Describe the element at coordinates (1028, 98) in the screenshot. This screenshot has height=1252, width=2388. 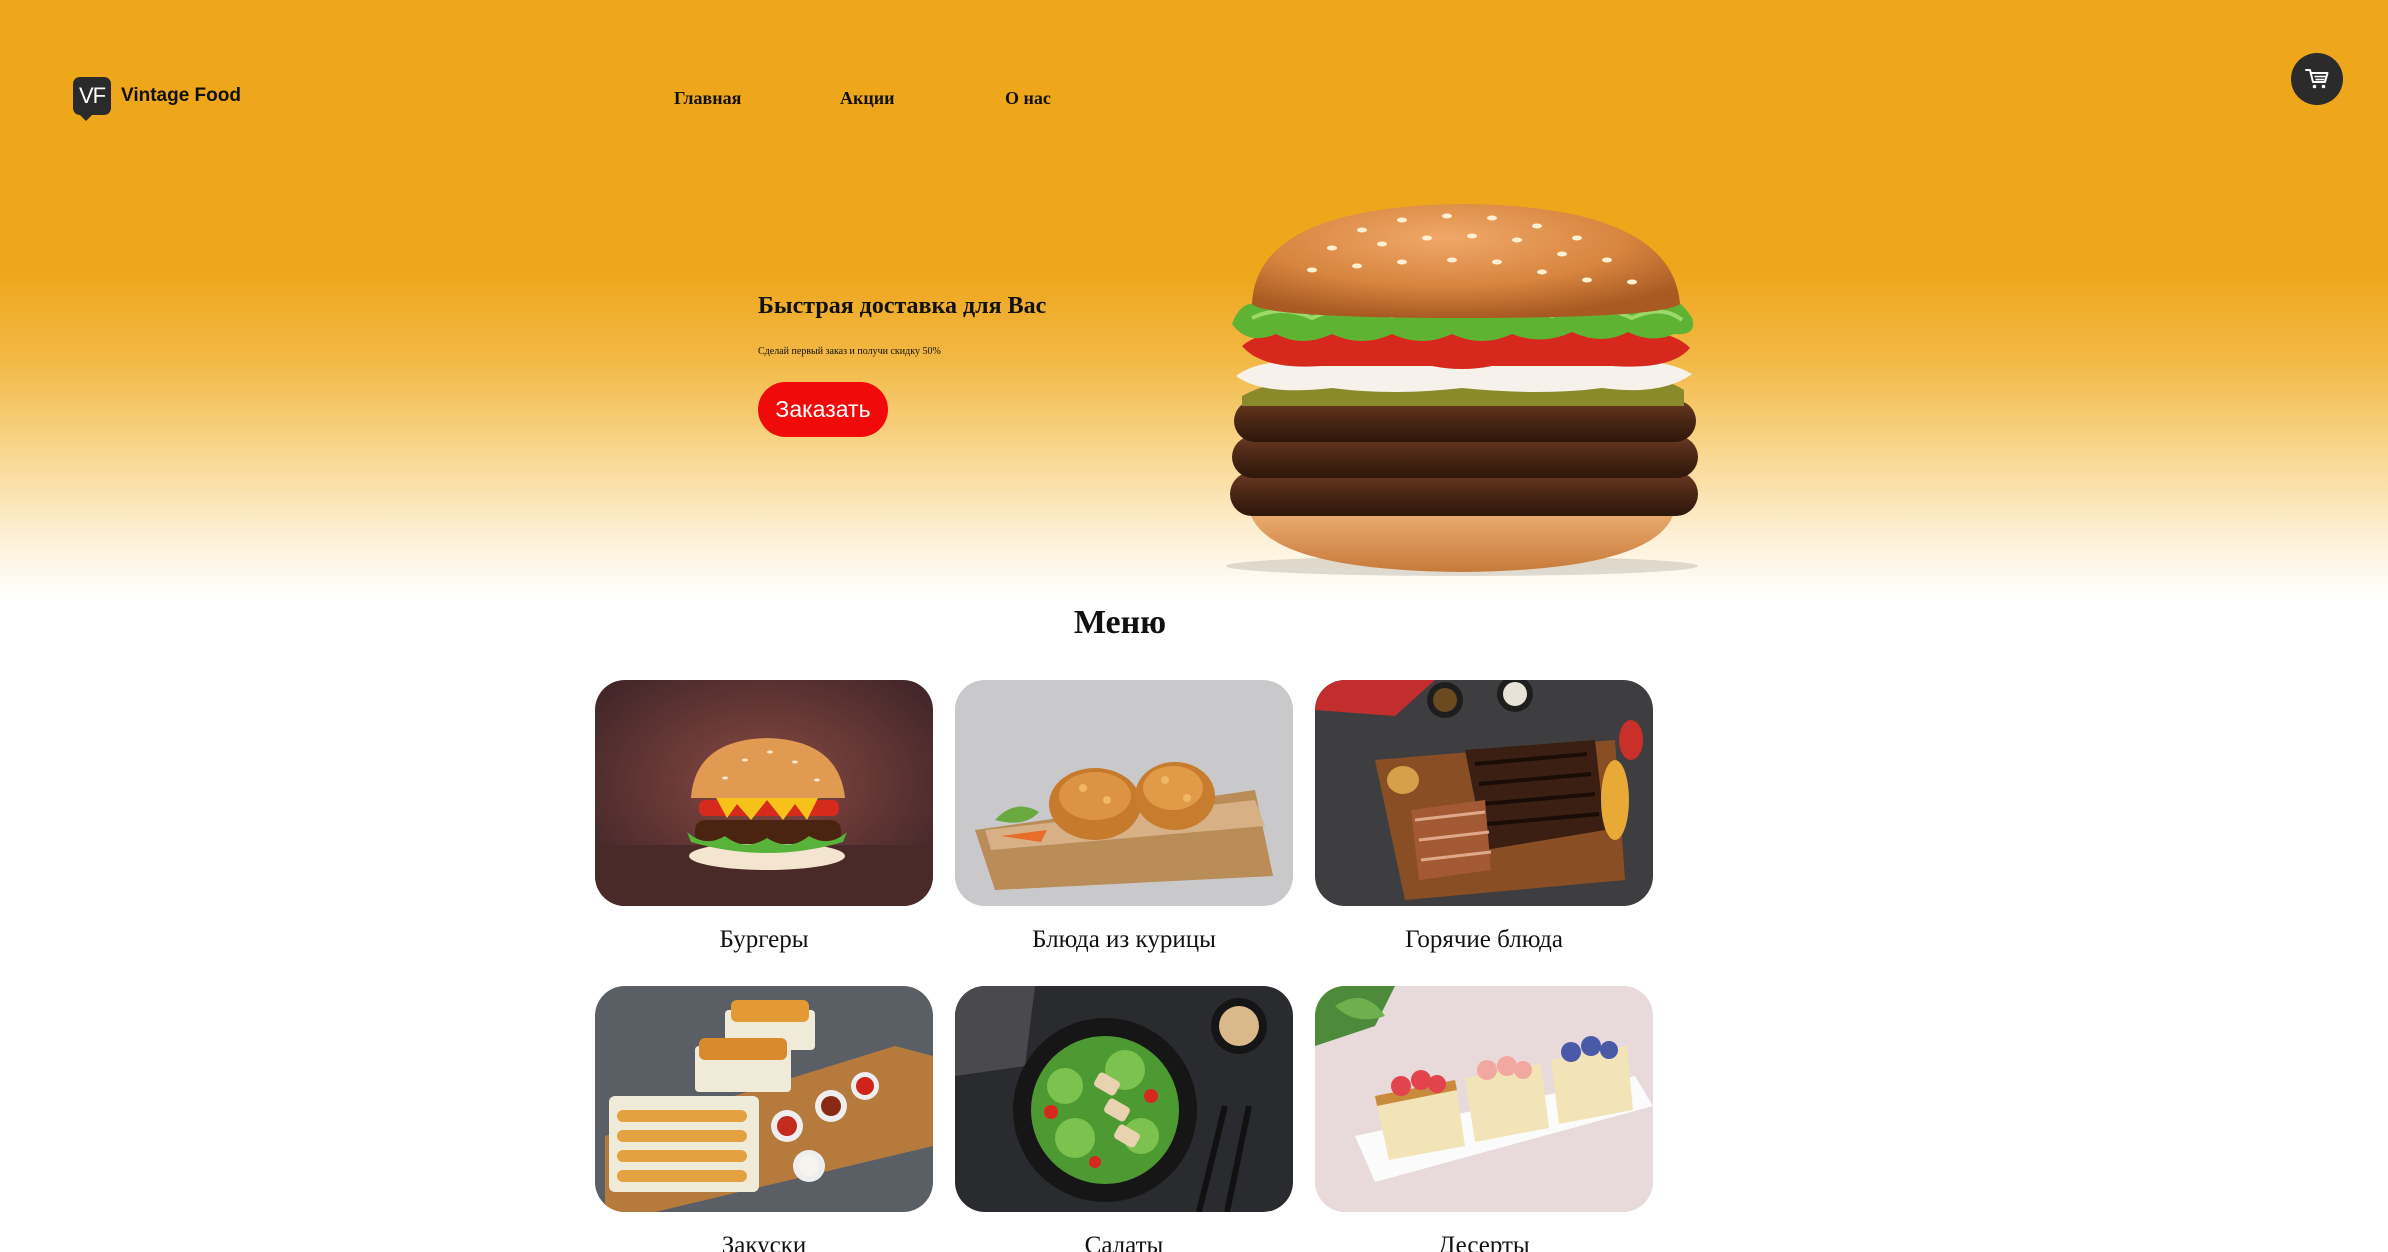
I see `nav-link-about: О нас` at that location.